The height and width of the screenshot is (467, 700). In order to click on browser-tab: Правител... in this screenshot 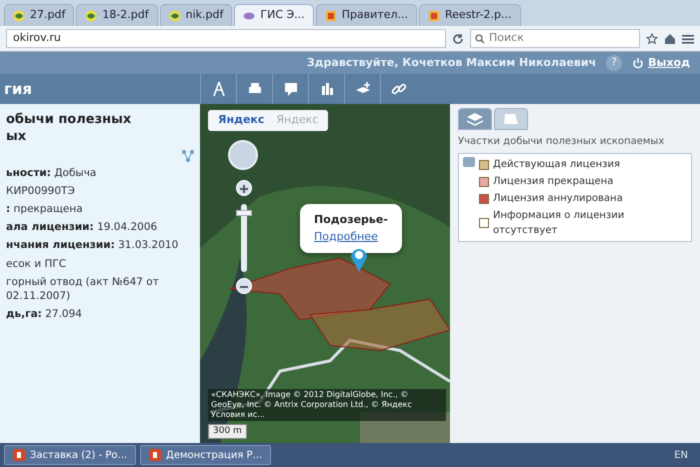, I will do `click(367, 15)`.